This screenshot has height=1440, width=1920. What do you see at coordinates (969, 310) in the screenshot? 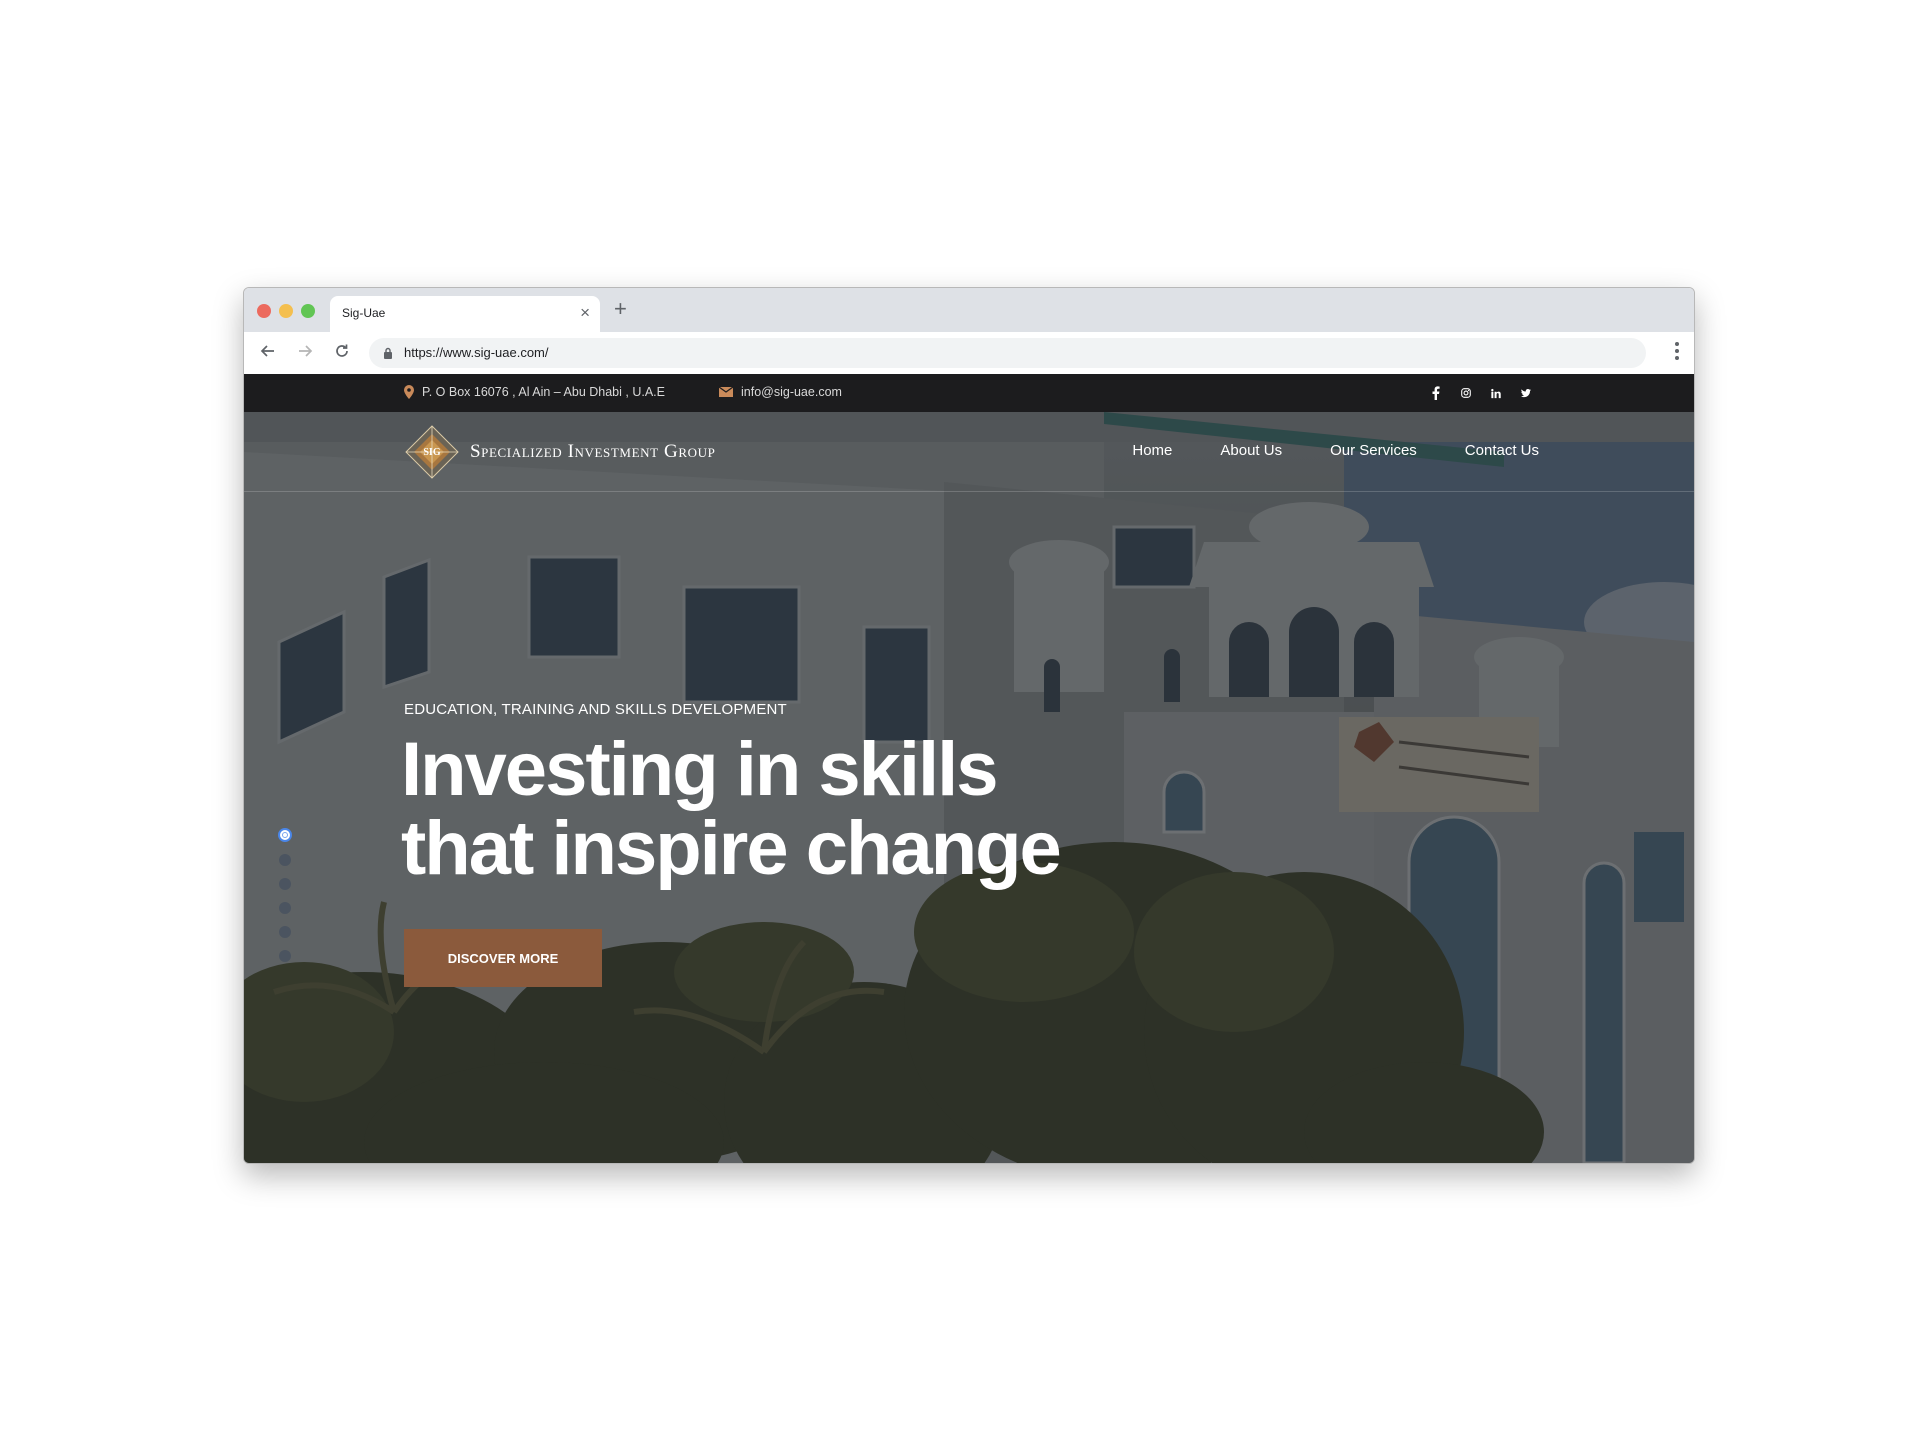
I see `browser-titlebar: Sig-Uae × +` at bounding box center [969, 310].